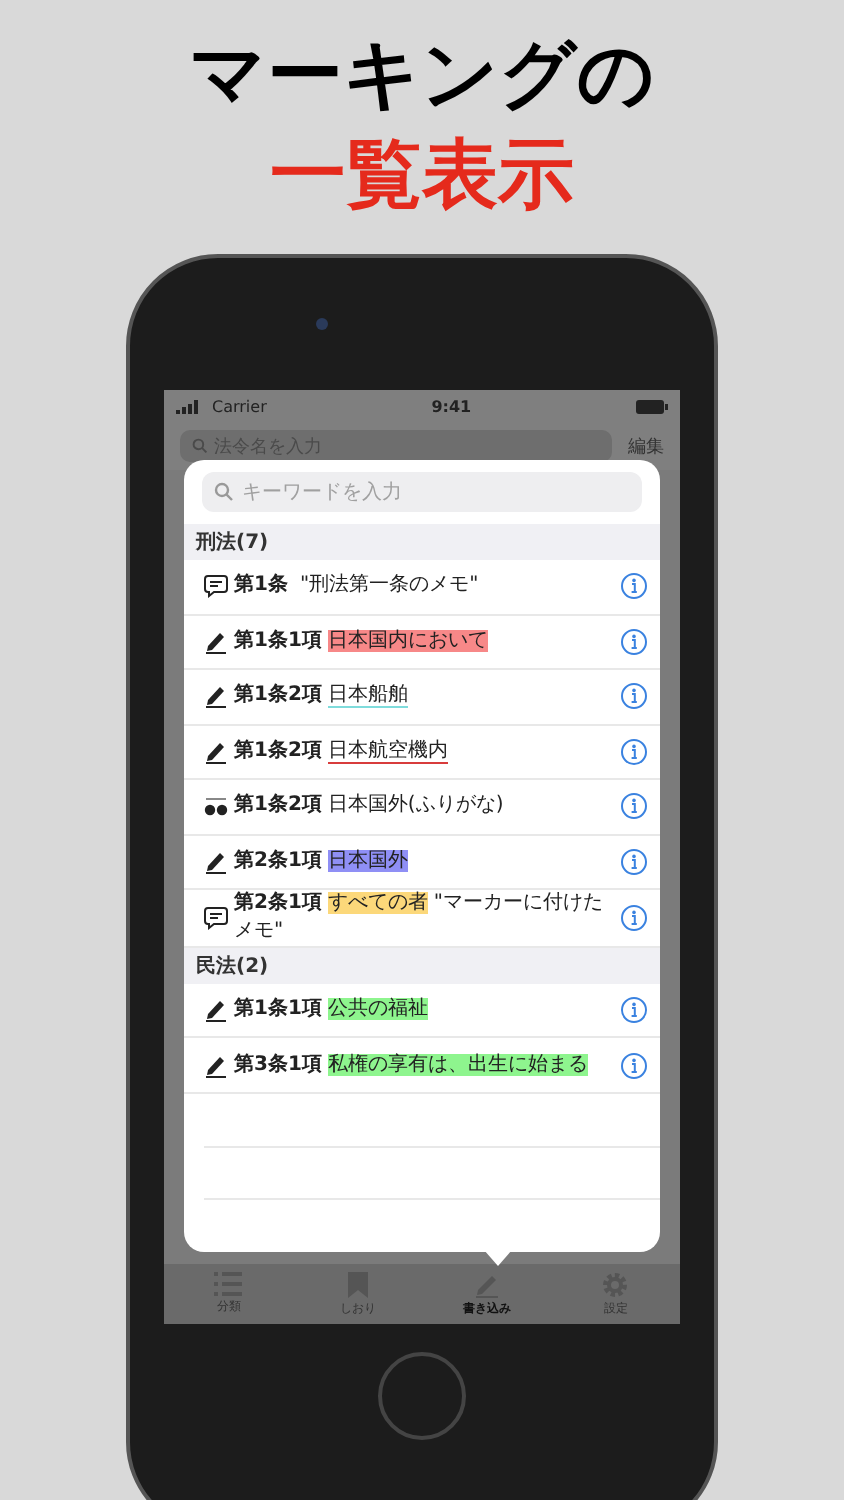 The width and height of the screenshot is (844, 1500). What do you see at coordinates (422, 75) in the screenshot?
I see `headline: マーキングの` at bounding box center [422, 75].